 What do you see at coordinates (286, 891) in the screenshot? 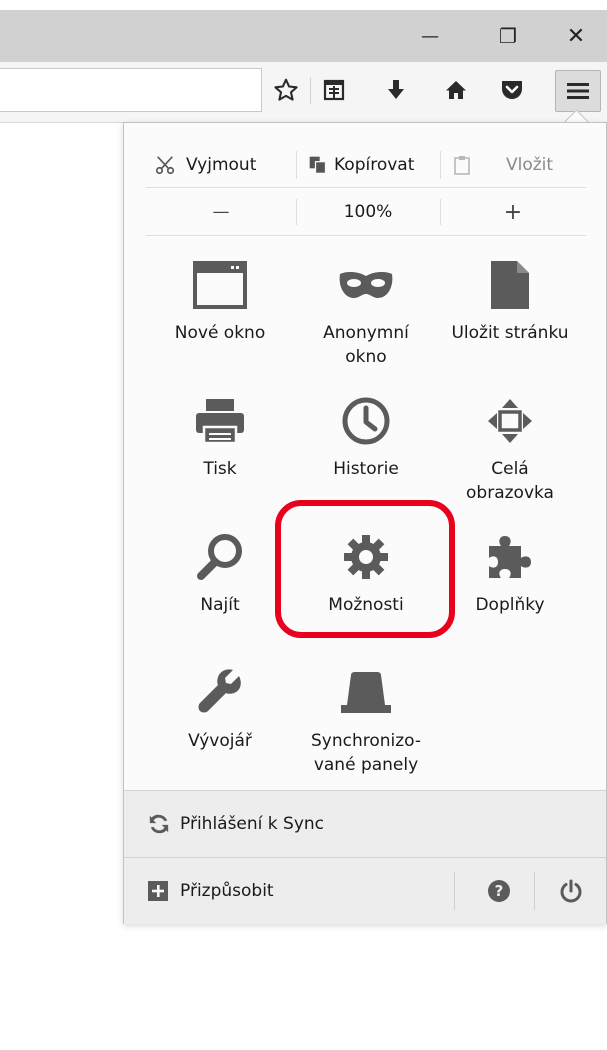
I see `customize-button: Přizpůsobit` at bounding box center [286, 891].